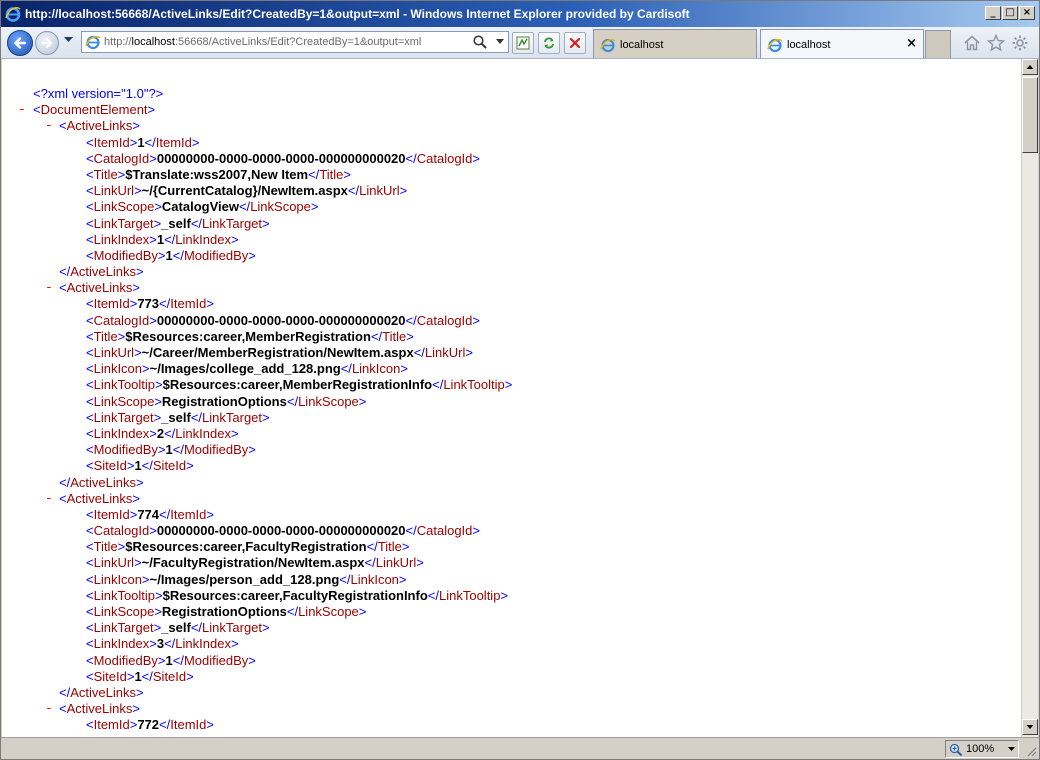 The image size is (1040, 760). Describe the element at coordinates (1010, 13) in the screenshot. I see `maximize-button: □` at that location.